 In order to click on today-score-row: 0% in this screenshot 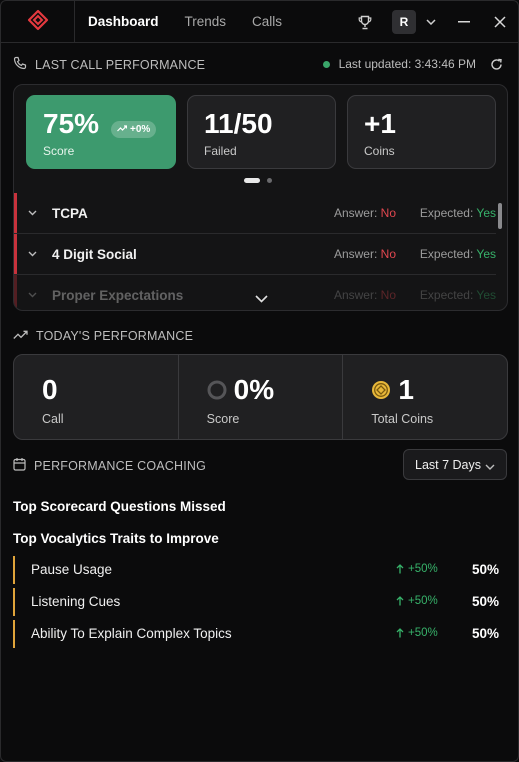, I will do `click(275, 390)`.